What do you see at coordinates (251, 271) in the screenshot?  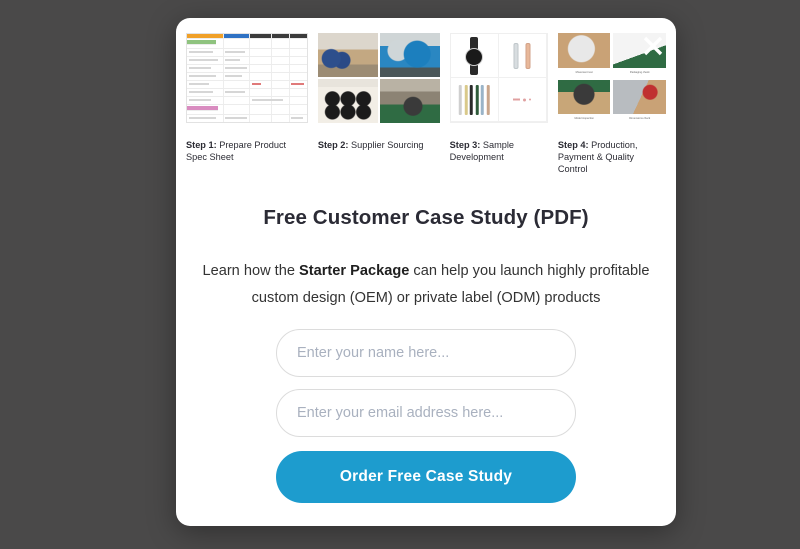 I see `subtitle-lead: Learn how the` at bounding box center [251, 271].